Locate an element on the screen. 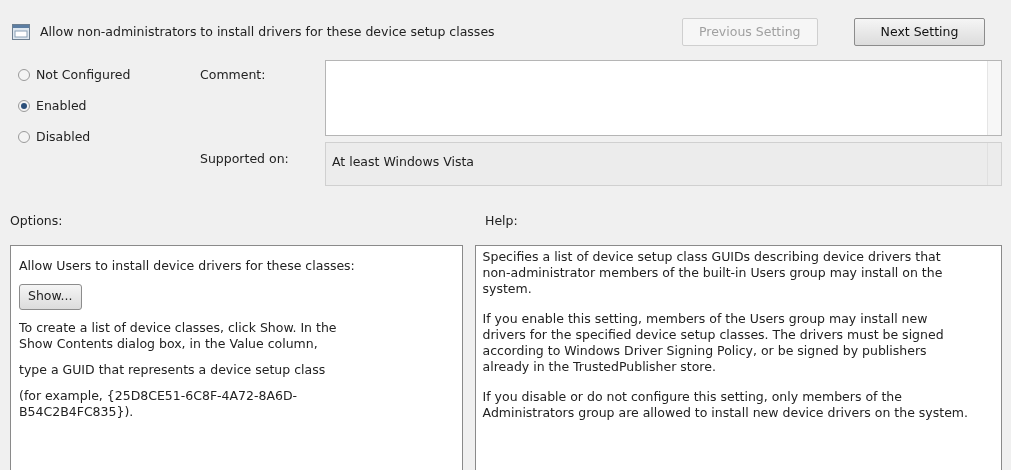  radio-label: Not Configured is located at coordinates (83, 75).